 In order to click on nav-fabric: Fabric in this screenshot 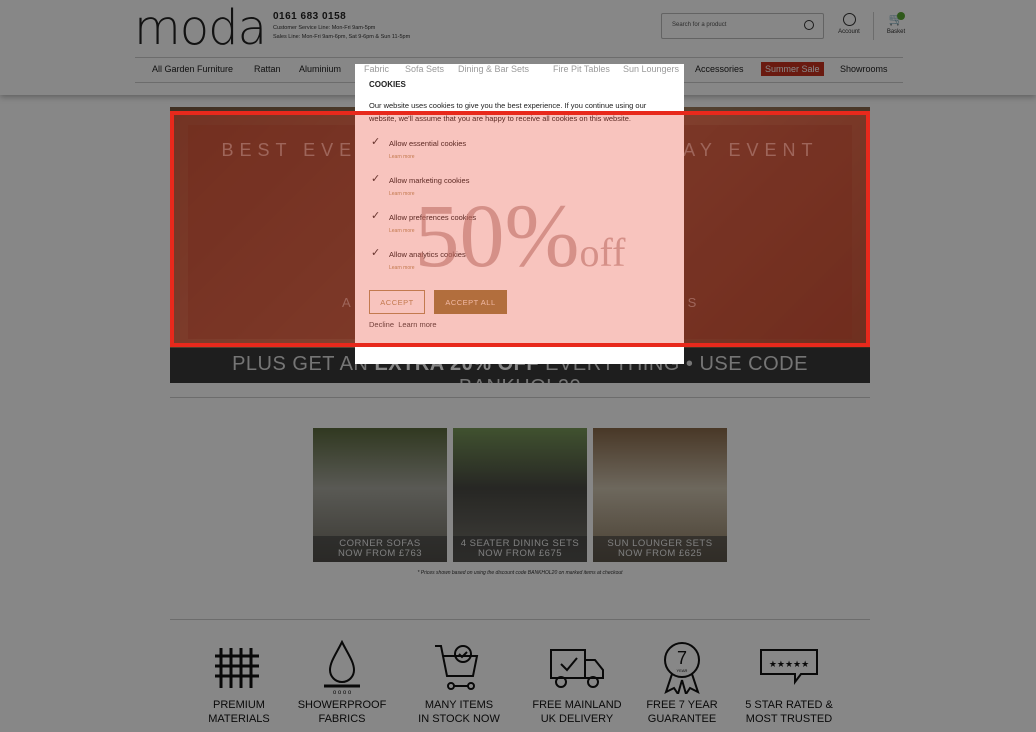, I will do `click(376, 69)`.